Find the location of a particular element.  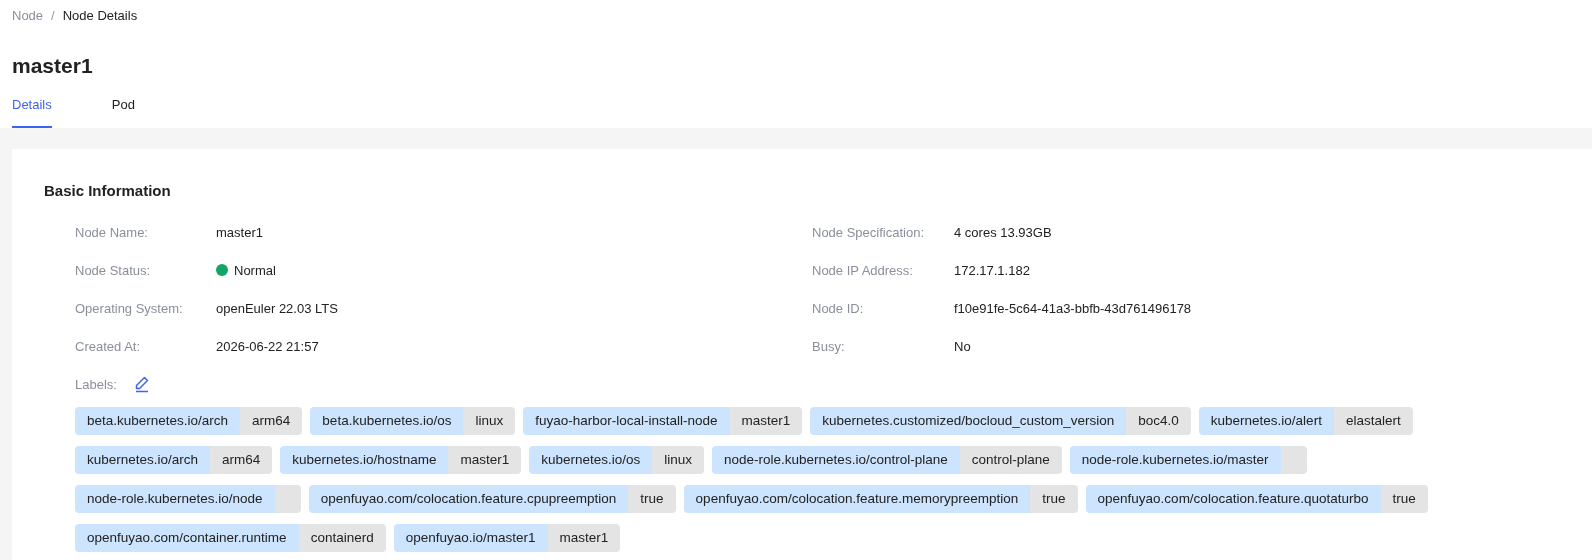

breadcrumb-current: Node Details is located at coordinates (100, 15).